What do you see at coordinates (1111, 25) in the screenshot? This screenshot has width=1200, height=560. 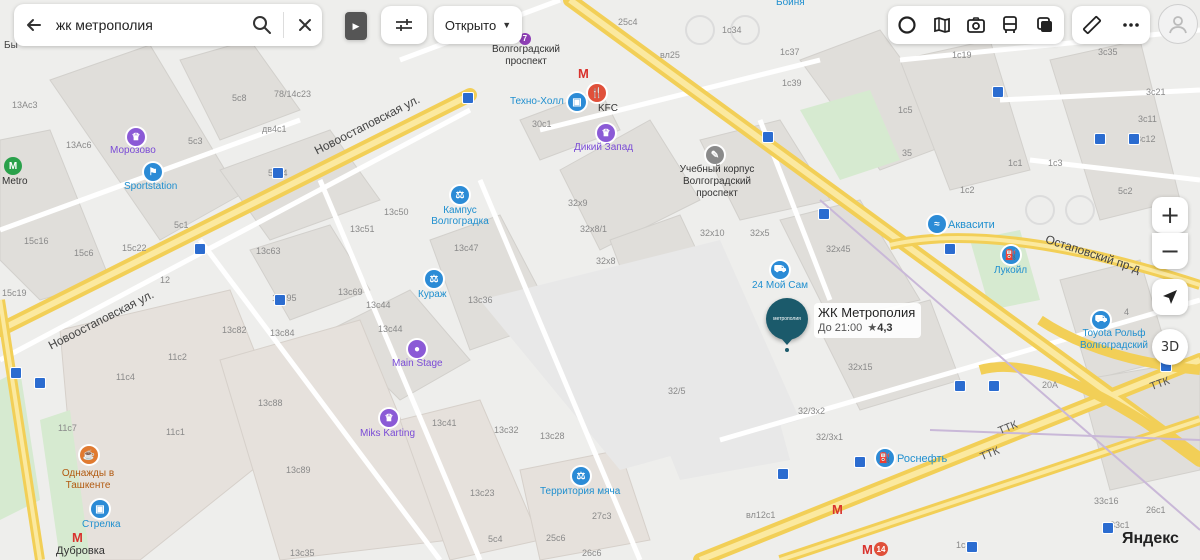 I see `tools-toolbar` at bounding box center [1111, 25].